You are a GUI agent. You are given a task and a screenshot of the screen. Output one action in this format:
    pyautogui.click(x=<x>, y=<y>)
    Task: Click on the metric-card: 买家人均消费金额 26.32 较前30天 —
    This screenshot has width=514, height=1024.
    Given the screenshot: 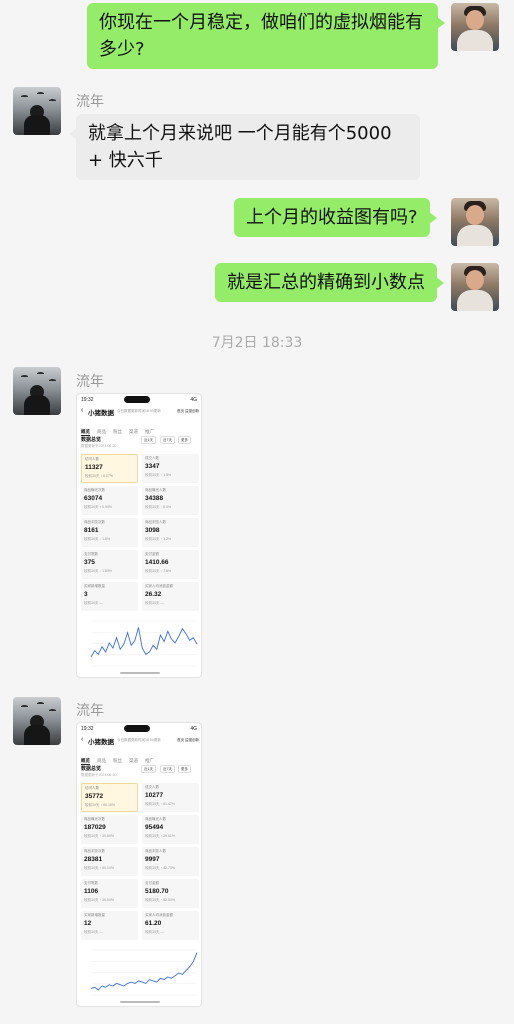 What is the action you would take?
    pyautogui.click(x=170, y=596)
    